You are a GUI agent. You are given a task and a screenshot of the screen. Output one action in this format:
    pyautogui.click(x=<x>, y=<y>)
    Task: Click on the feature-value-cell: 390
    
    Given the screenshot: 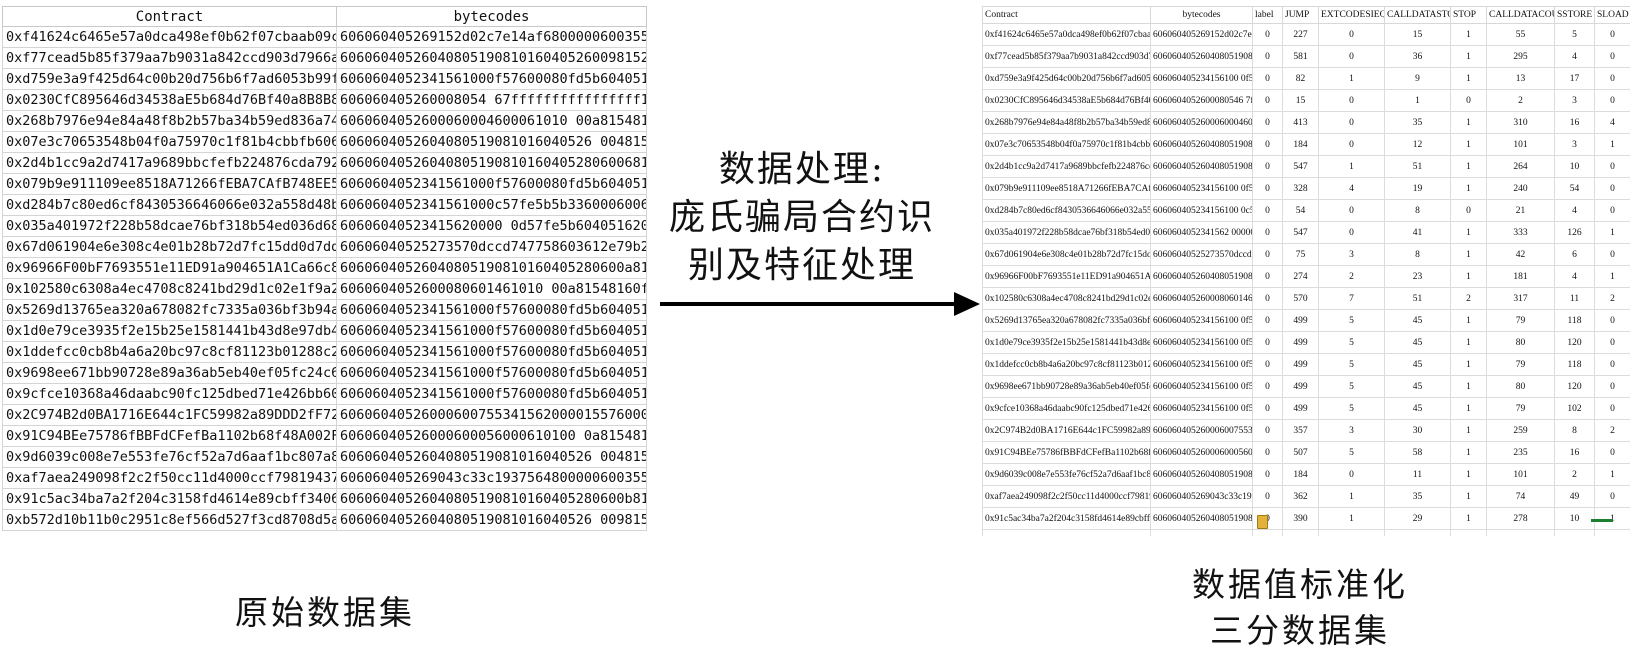 What is the action you would take?
    pyautogui.click(x=1300, y=518)
    